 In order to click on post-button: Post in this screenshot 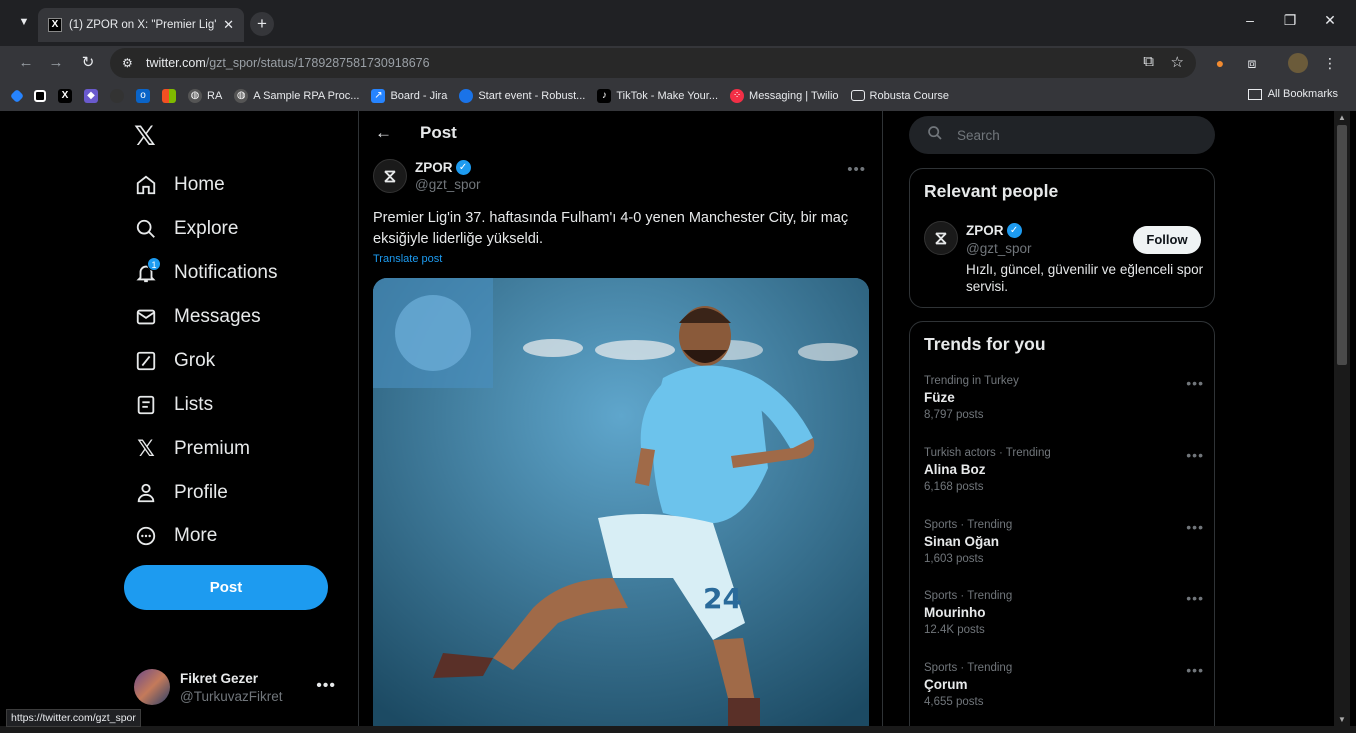, I will do `click(226, 587)`.